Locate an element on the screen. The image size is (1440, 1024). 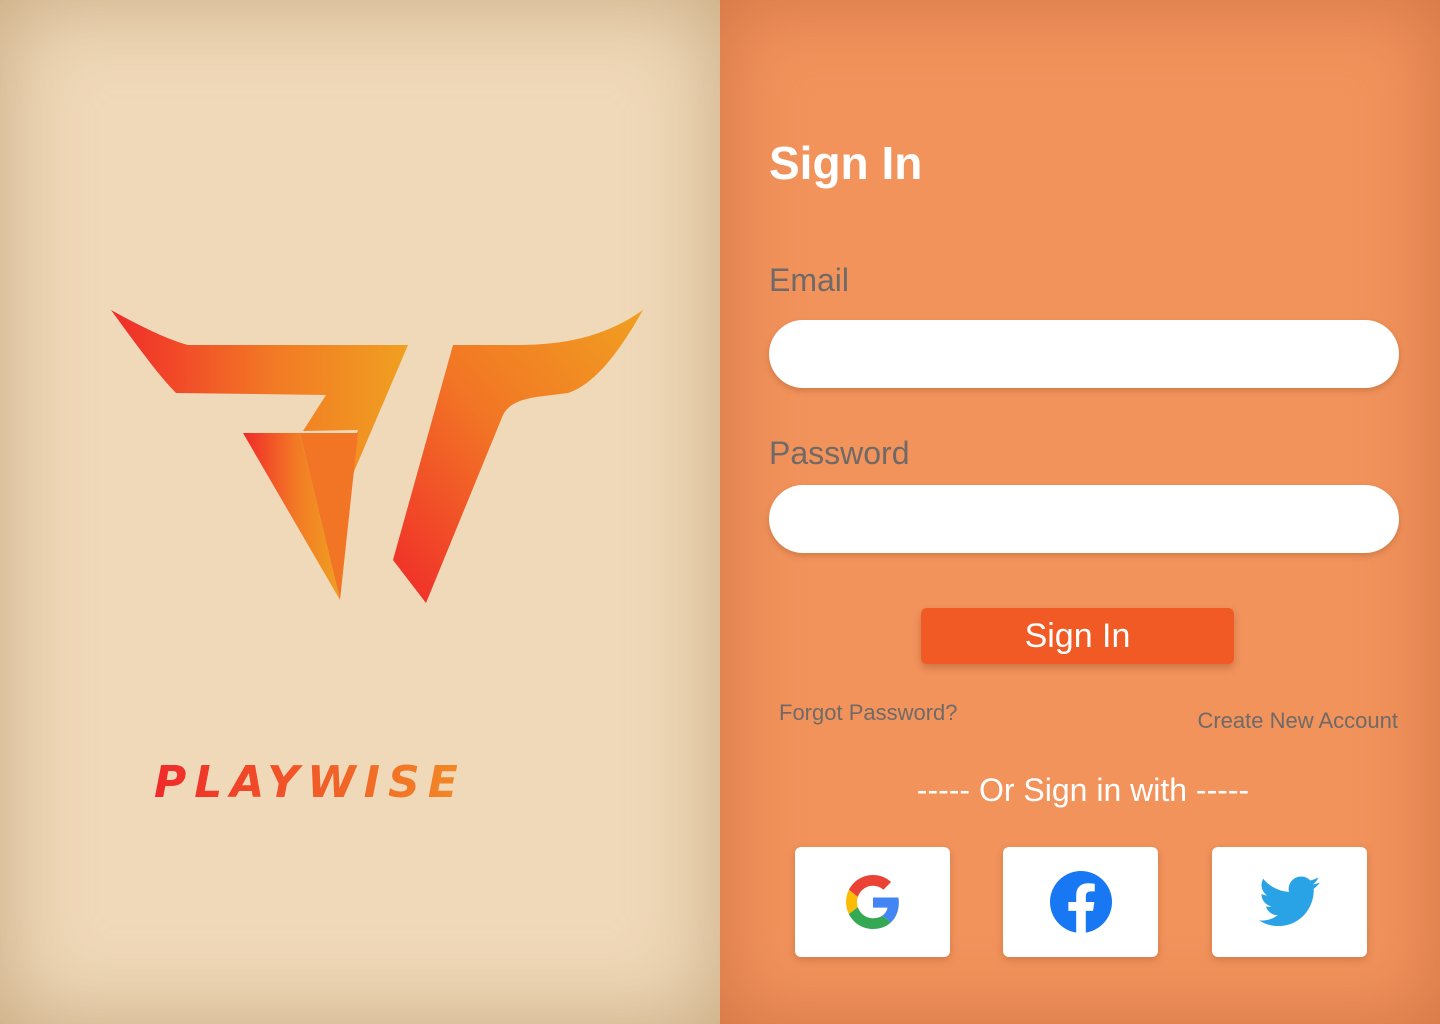
password-field is located at coordinates (1084, 519).